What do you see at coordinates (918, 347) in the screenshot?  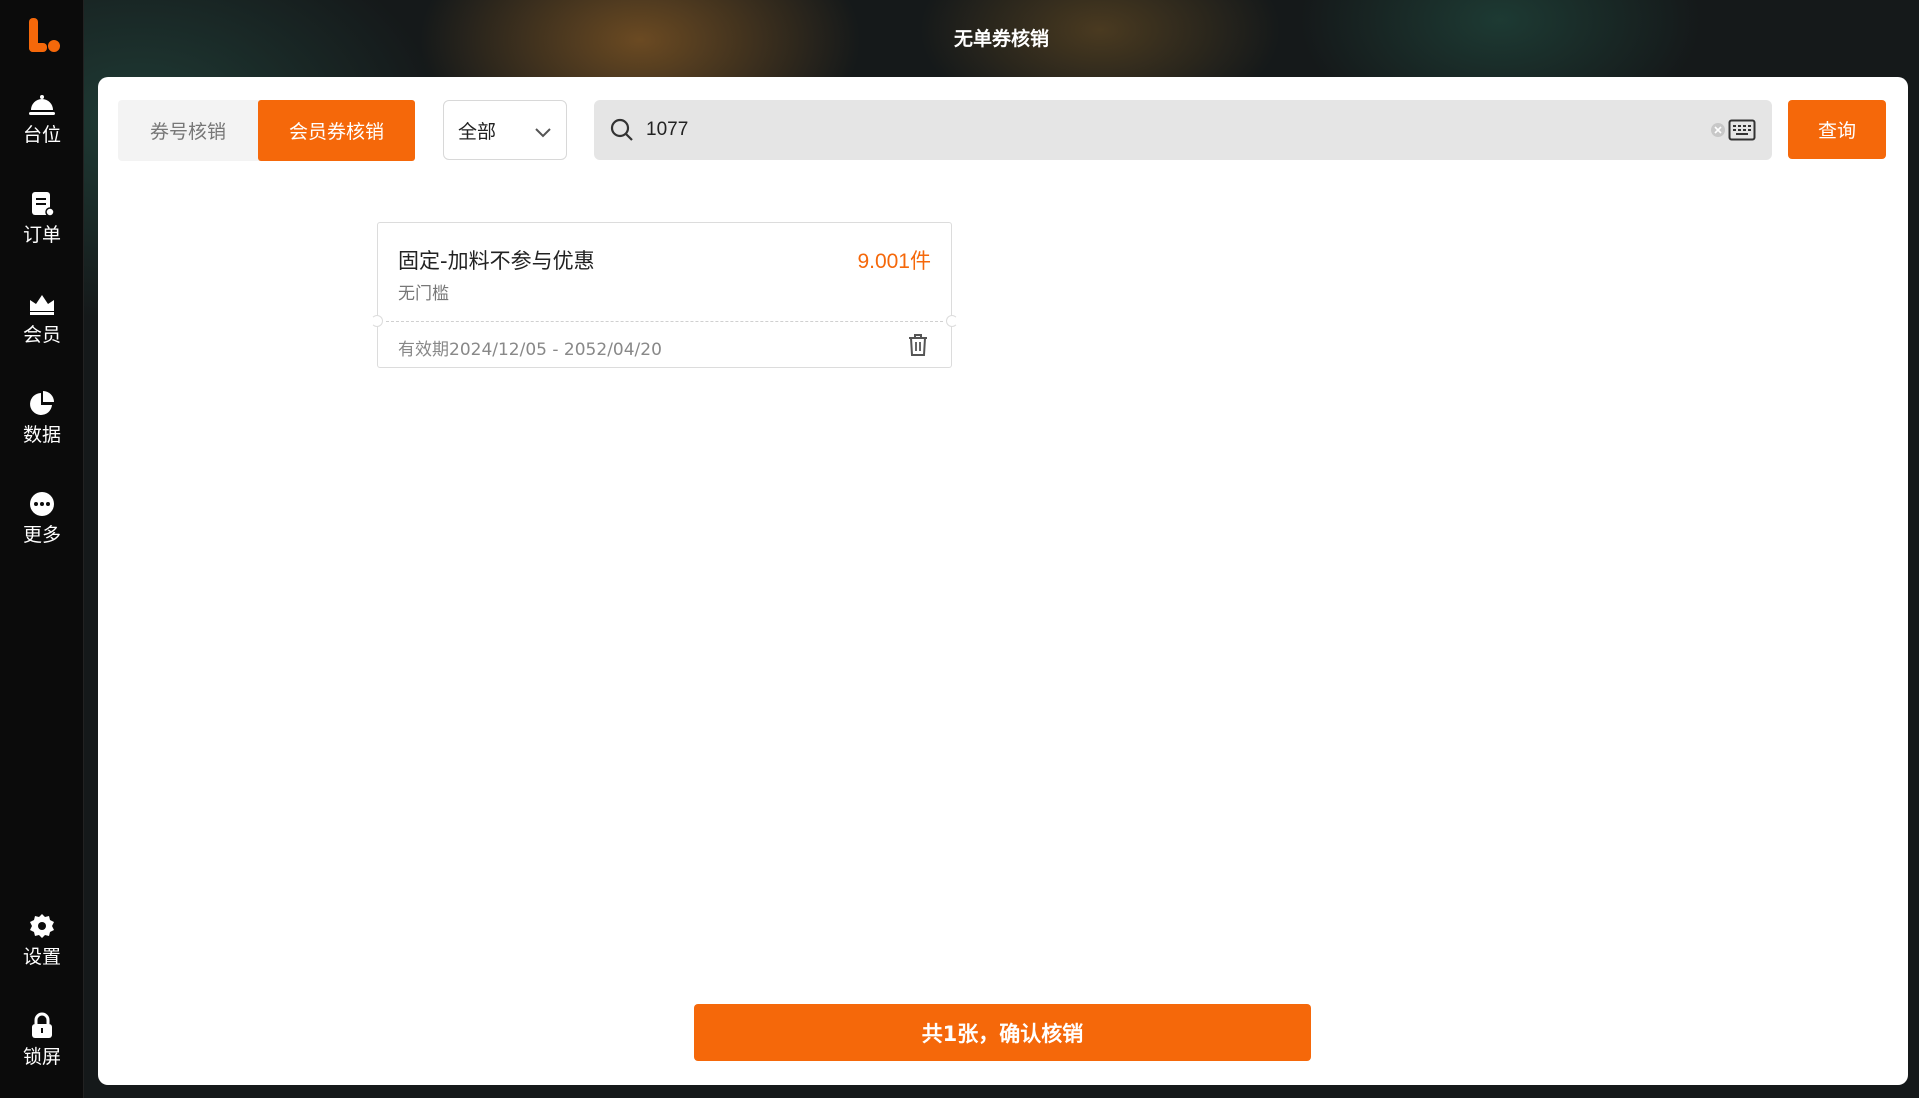 I see `trash-icon` at bounding box center [918, 347].